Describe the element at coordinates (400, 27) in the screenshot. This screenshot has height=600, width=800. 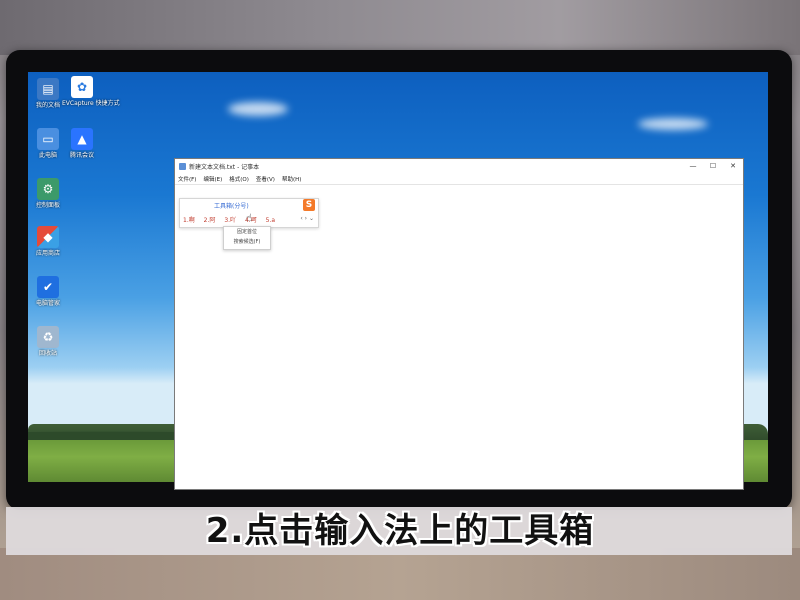
I see `background-top` at that location.